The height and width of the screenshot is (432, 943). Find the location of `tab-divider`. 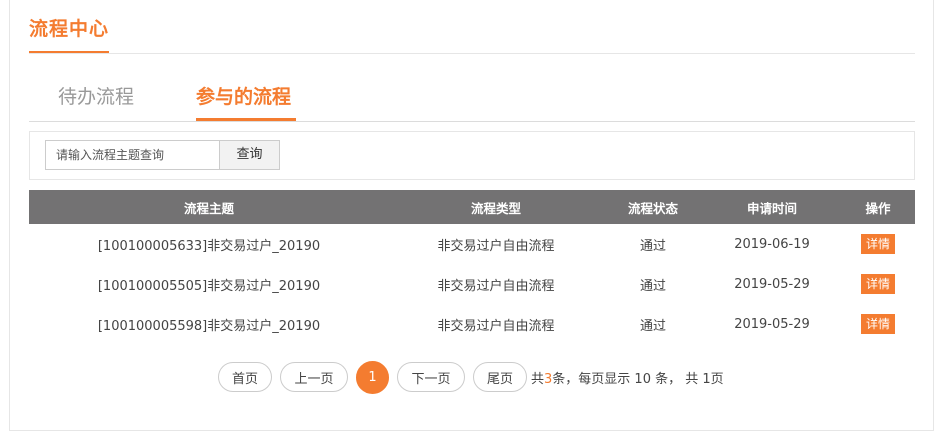

tab-divider is located at coordinates (472, 121).